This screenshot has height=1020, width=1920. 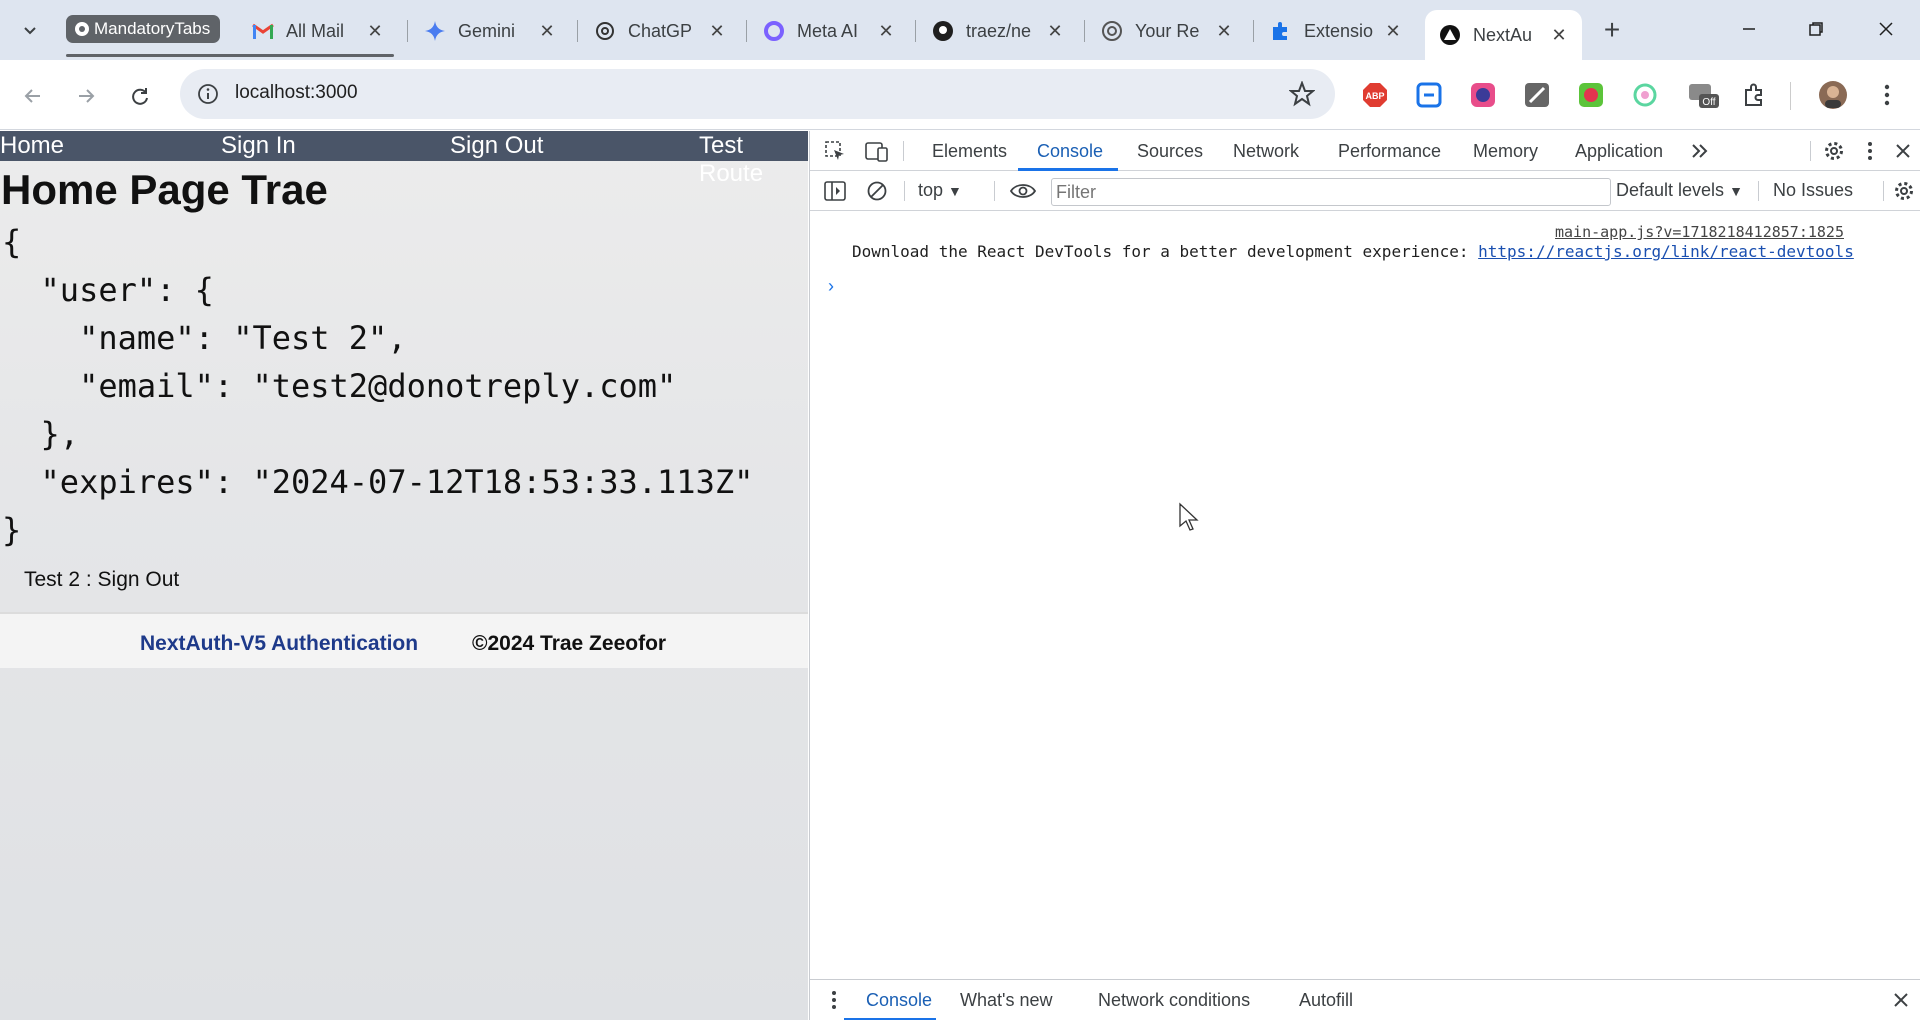 I want to click on tab-performance: Performance, so click(x=1389, y=151).